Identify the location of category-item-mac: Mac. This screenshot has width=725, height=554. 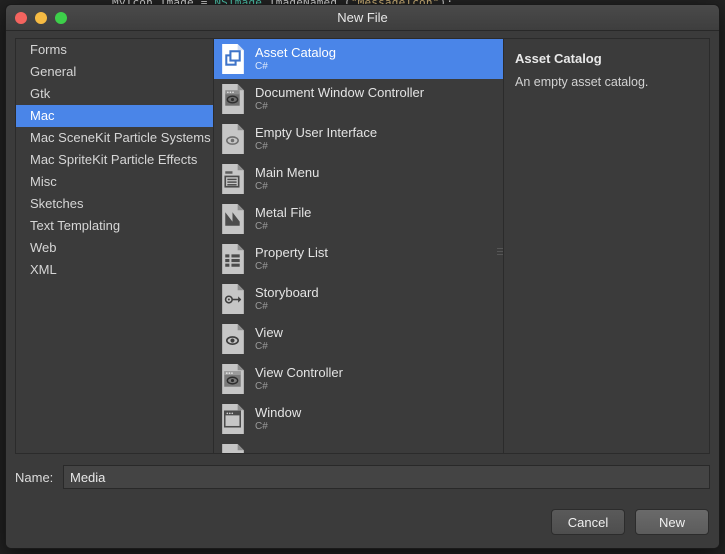
(114, 116).